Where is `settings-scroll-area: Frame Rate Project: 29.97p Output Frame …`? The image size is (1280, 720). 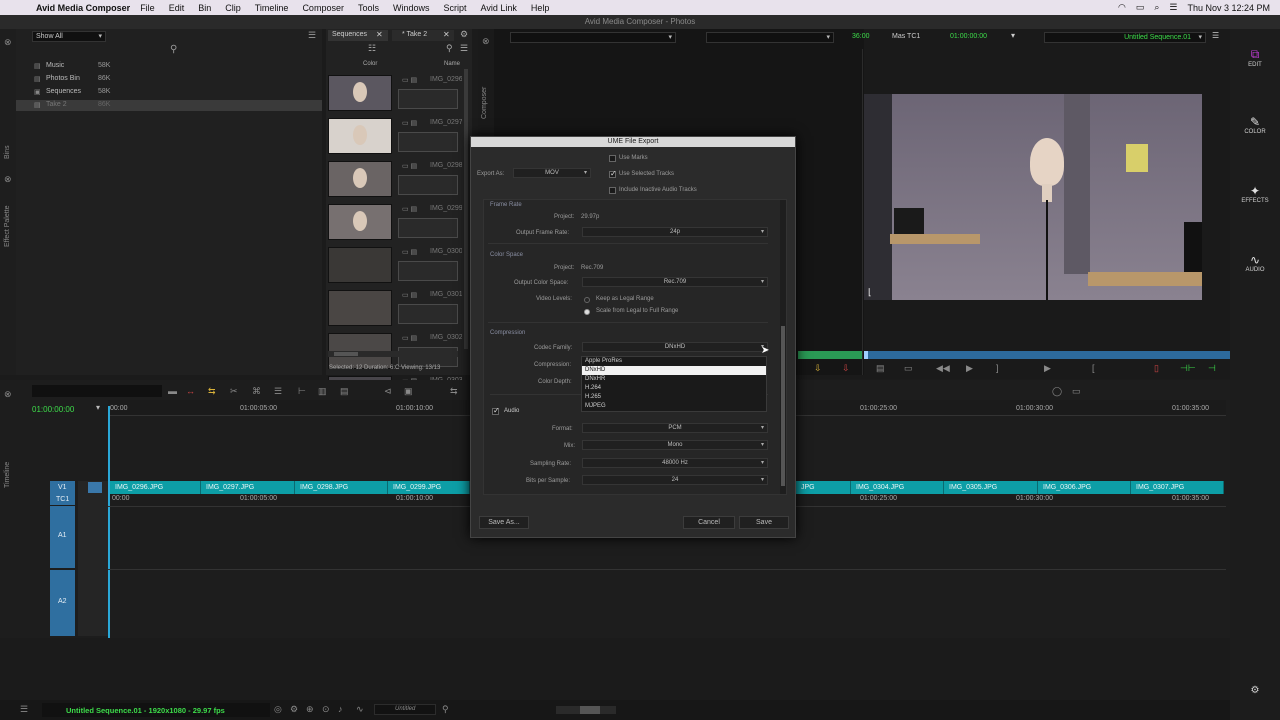 settings-scroll-area: Frame Rate Project: 29.97p Output Frame … is located at coordinates (635, 347).